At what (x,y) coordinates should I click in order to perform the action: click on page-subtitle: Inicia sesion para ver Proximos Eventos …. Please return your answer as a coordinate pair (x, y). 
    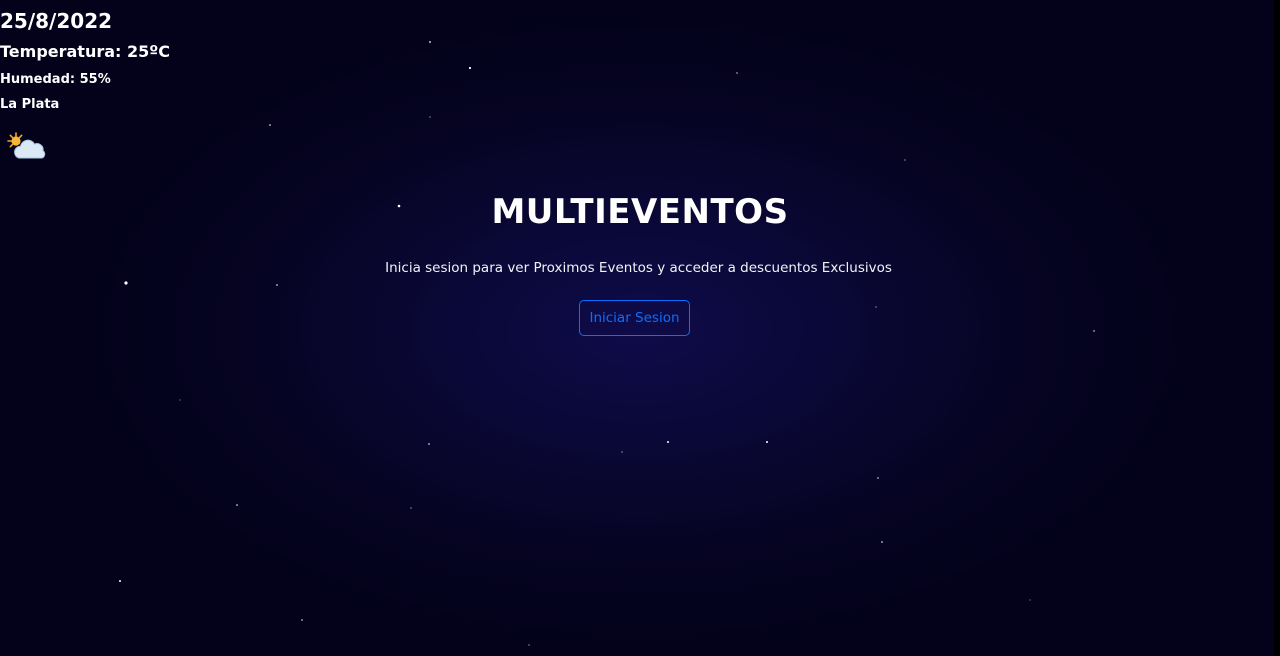
    Looking at the image, I should click on (638, 268).